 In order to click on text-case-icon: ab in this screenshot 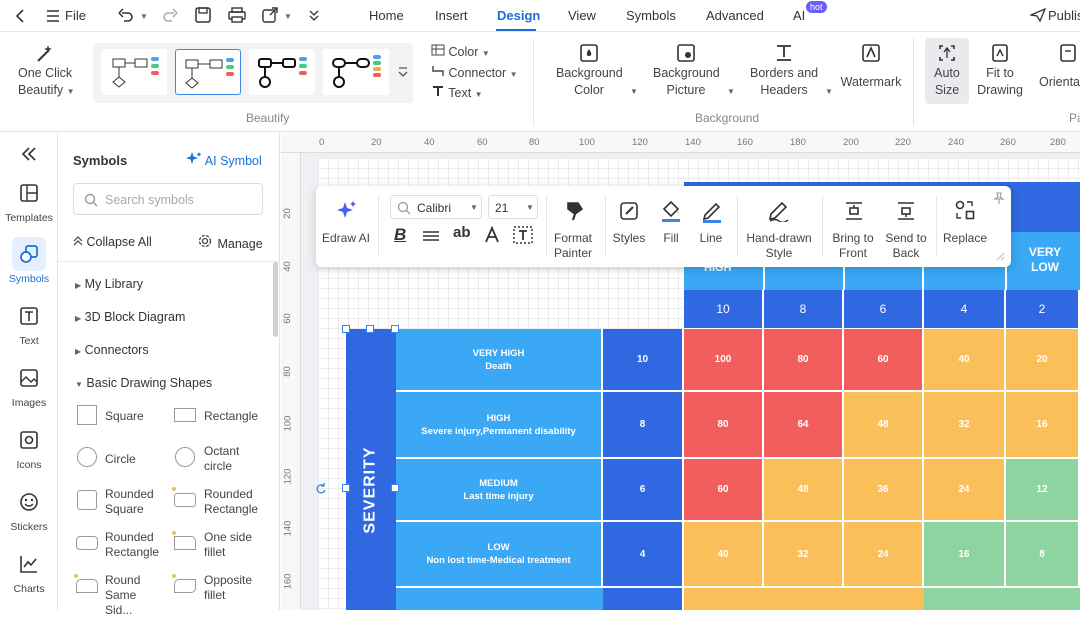, I will do `click(462, 232)`.